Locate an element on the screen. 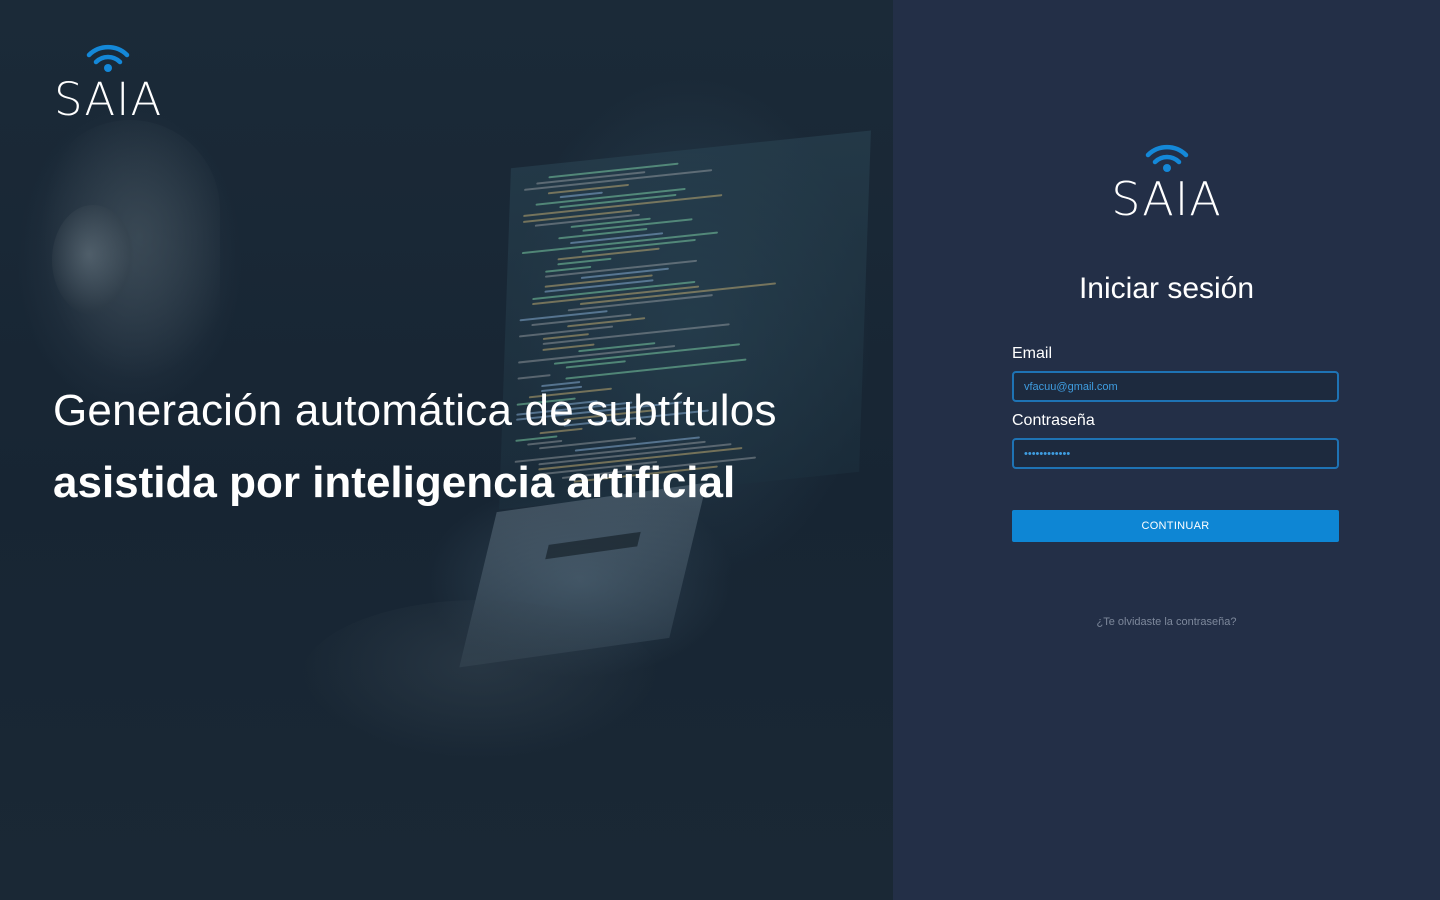 Image resolution: width=1440 pixels, height=900 pixels. continue-button: CONTINUAR is located at coordinates (1175, 526).